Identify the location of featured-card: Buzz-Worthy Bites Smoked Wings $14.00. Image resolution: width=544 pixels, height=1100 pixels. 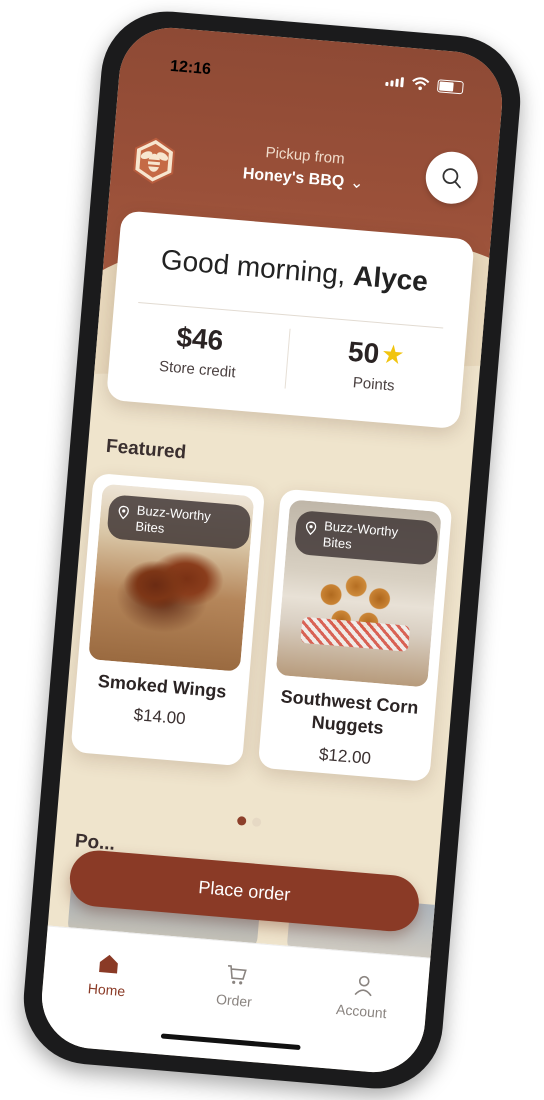
(168, 619).